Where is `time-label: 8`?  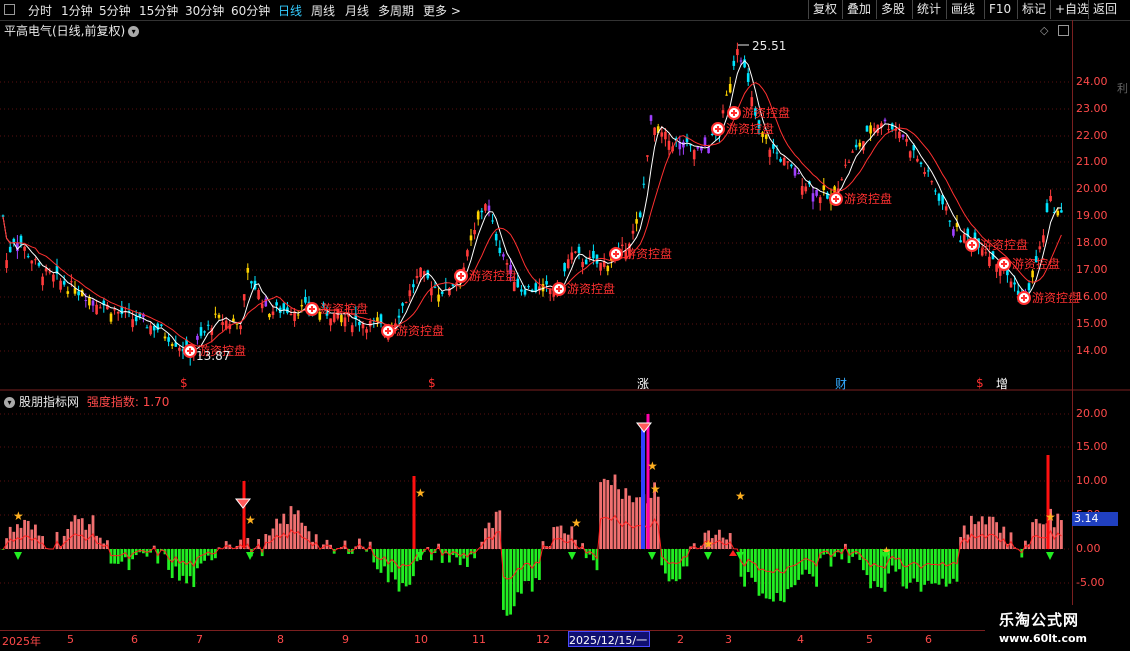
time-label: 8 is located at coordinates (280, 639).